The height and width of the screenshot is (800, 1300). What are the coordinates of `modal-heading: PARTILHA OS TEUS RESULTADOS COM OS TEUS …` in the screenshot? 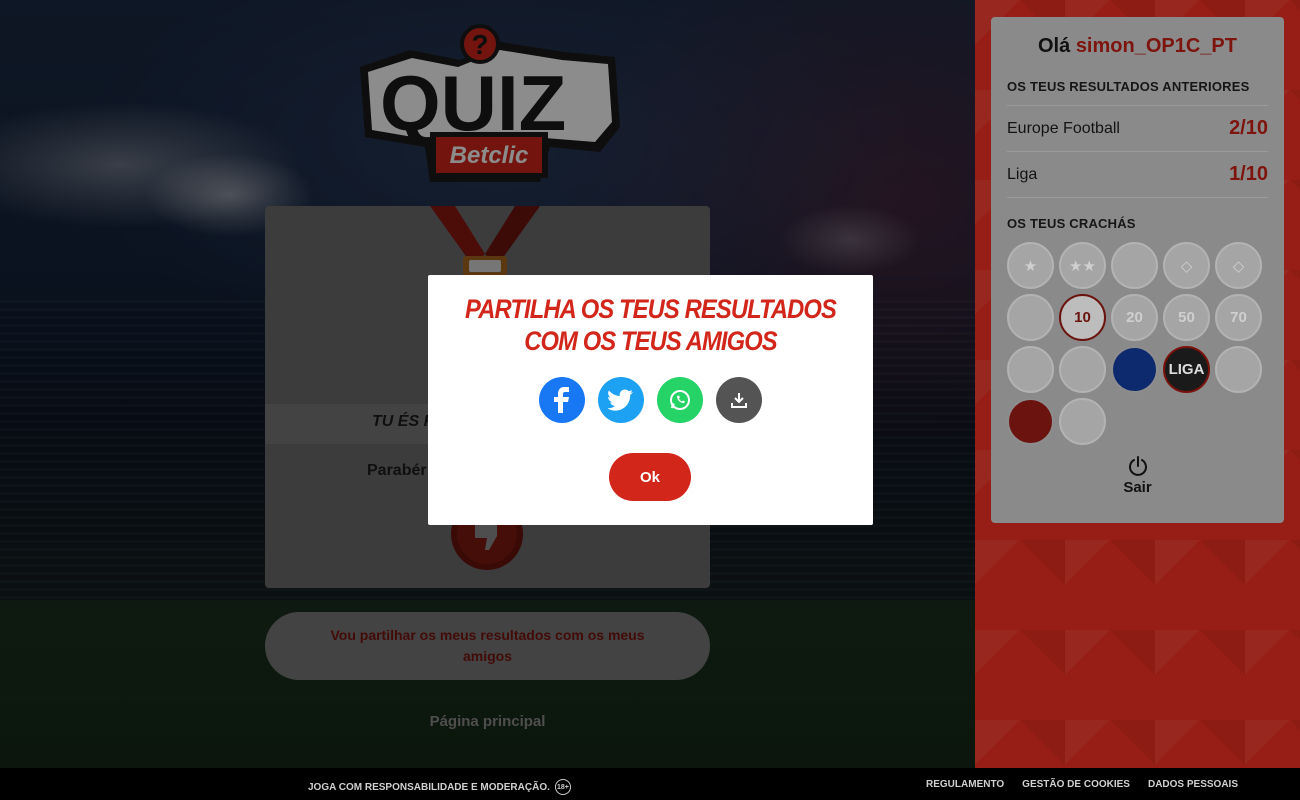 It's located at (651, 325).